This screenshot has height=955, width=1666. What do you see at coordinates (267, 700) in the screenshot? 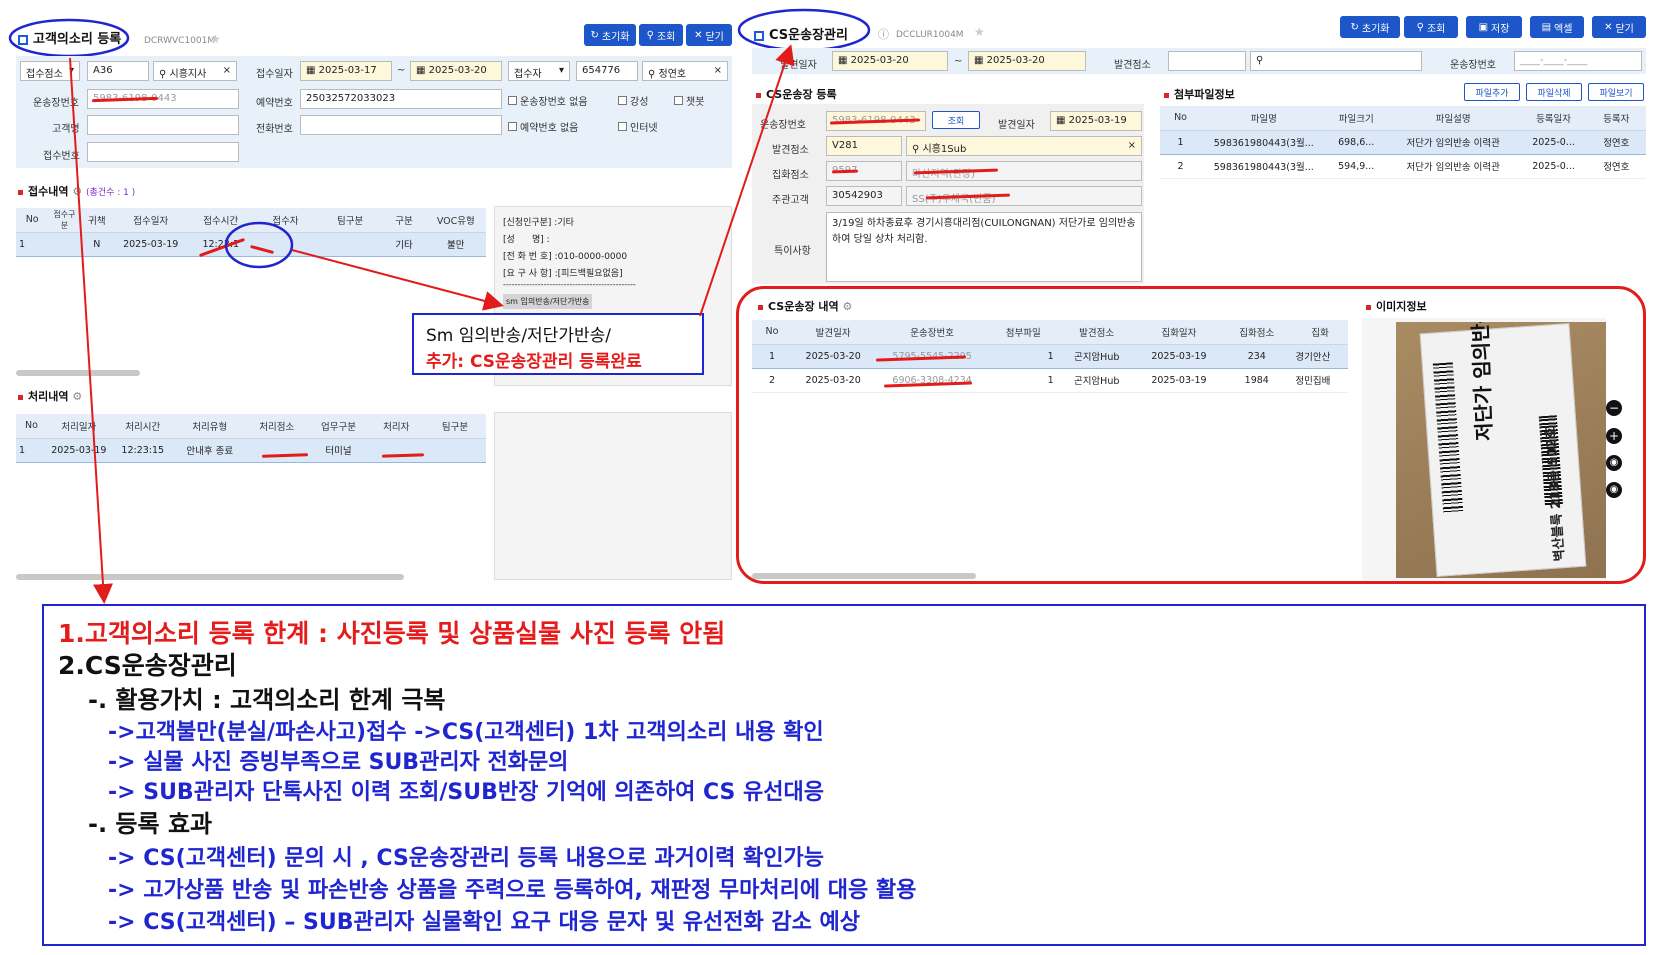
I see `annotation-line-3: -. 활용가치 : 고객의소리 한계 극복` at bounding box center [267, 700].